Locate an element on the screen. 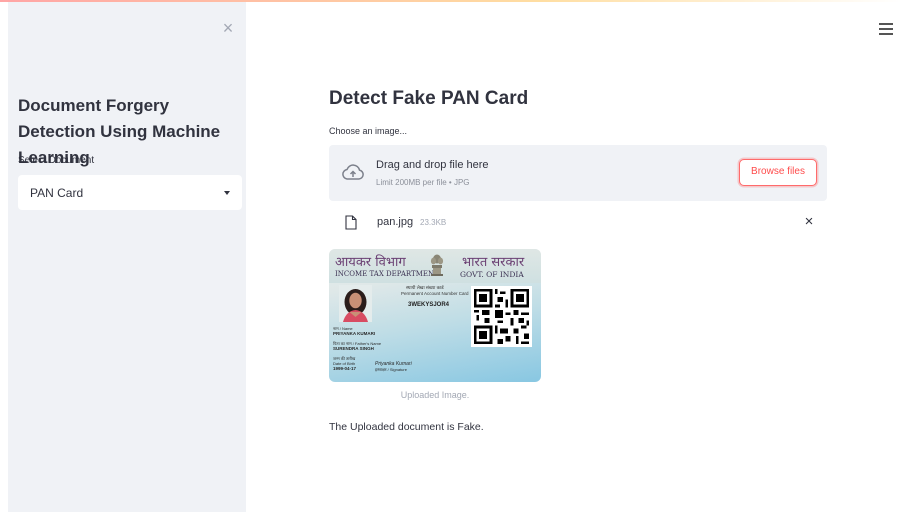  browse-files-button: Browse files is located at coordinates (778, 172).